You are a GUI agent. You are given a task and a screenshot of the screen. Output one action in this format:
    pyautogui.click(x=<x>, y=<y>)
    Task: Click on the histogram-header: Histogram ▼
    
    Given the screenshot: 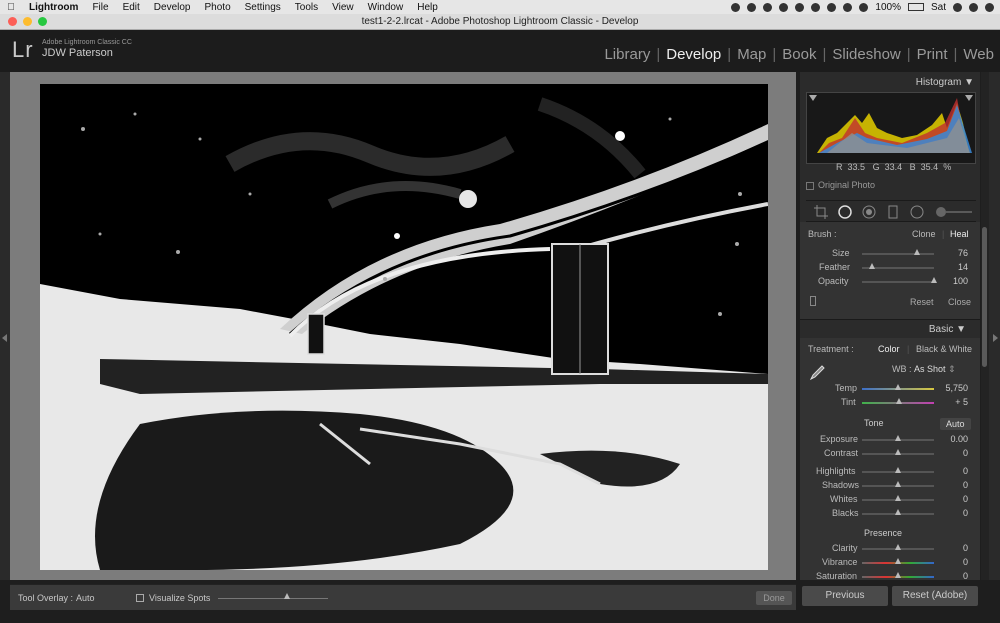 What is the action you would take?
    pyautogui.click(x=890, y=81)
    